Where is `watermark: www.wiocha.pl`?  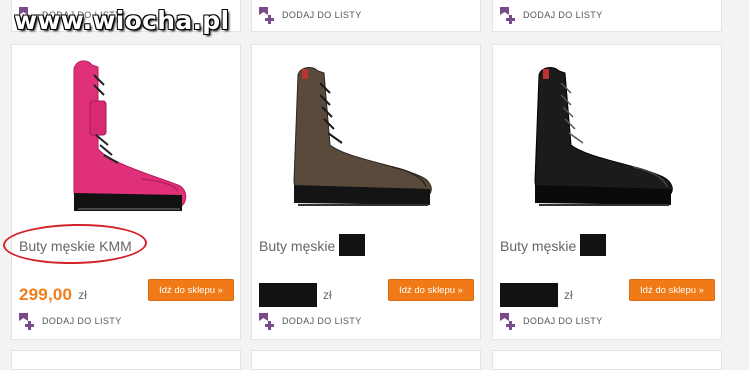
watermark: www.wiocha.pl is located at coordinates (122, 20).